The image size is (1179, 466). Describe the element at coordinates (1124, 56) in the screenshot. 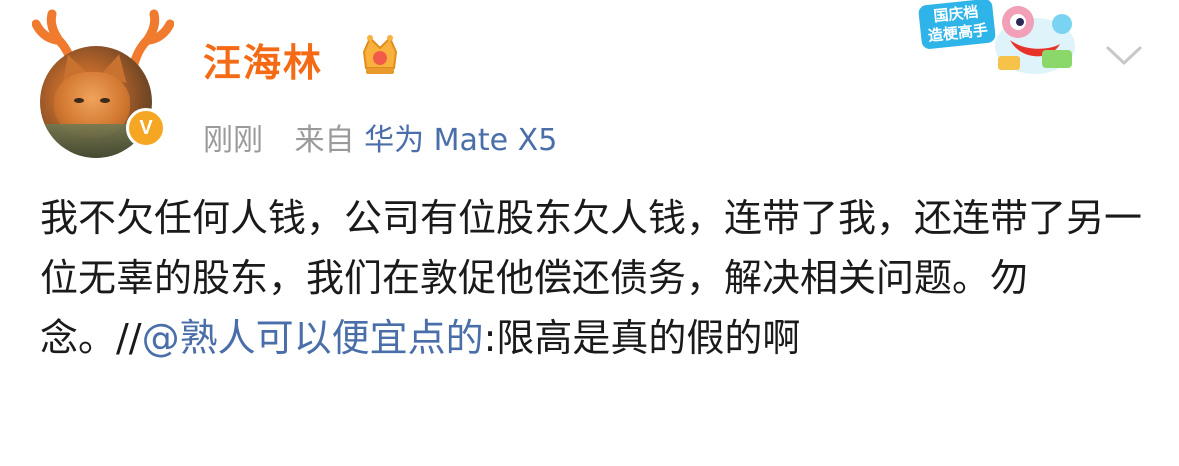

I see `chevron-down-icon` at that location.